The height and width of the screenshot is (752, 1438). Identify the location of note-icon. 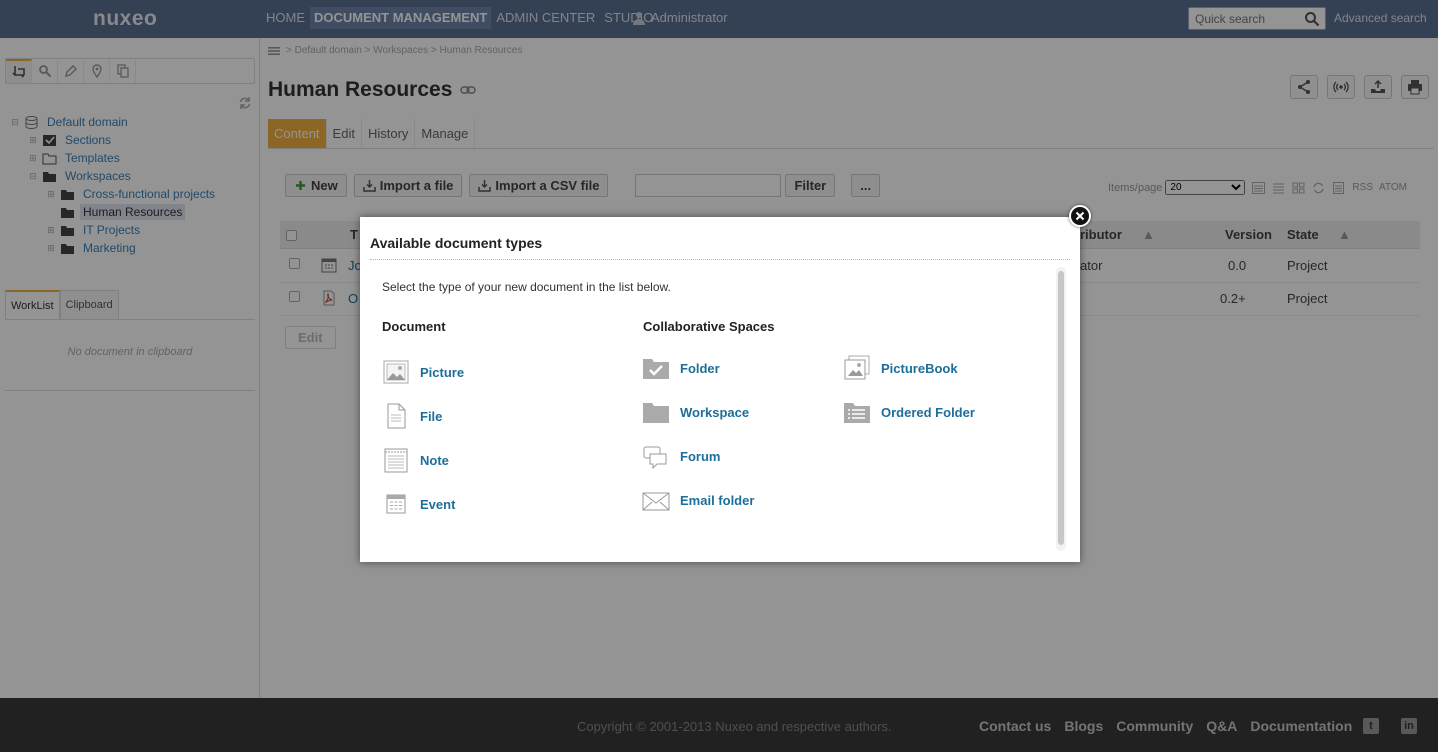
(396, 460).